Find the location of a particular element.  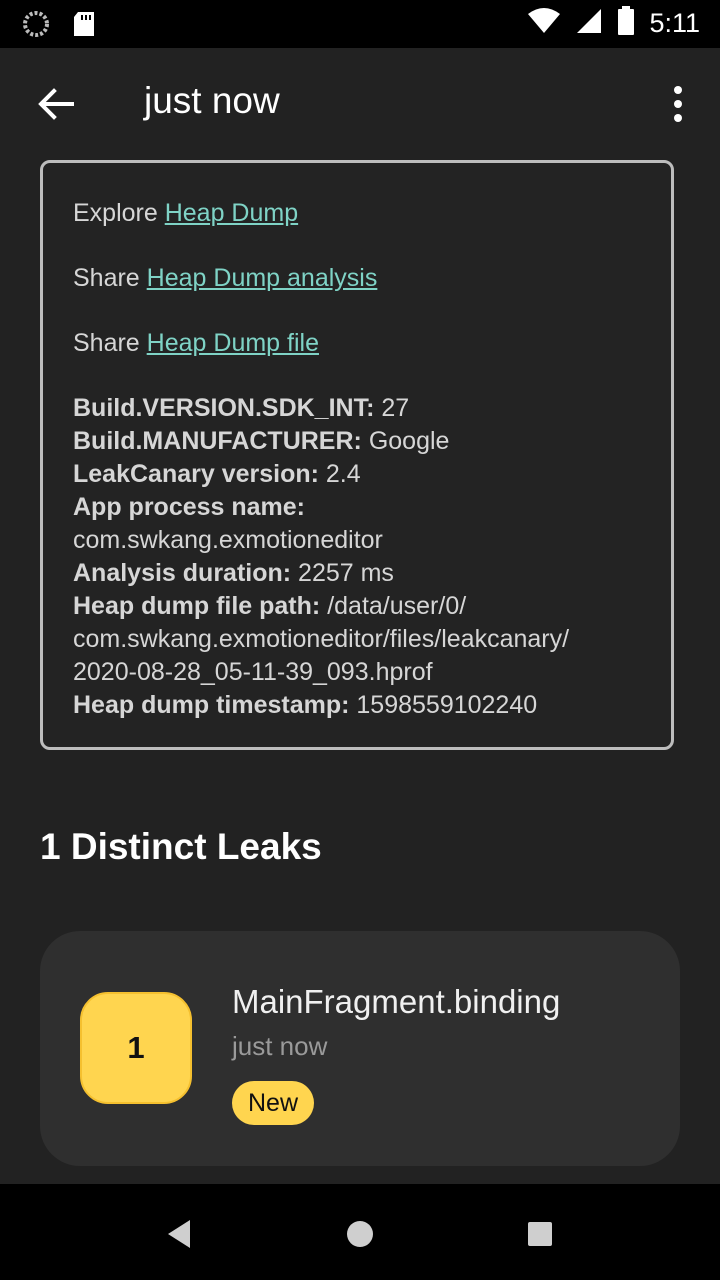

nav-home-button is located at coordinates (360, 1234).